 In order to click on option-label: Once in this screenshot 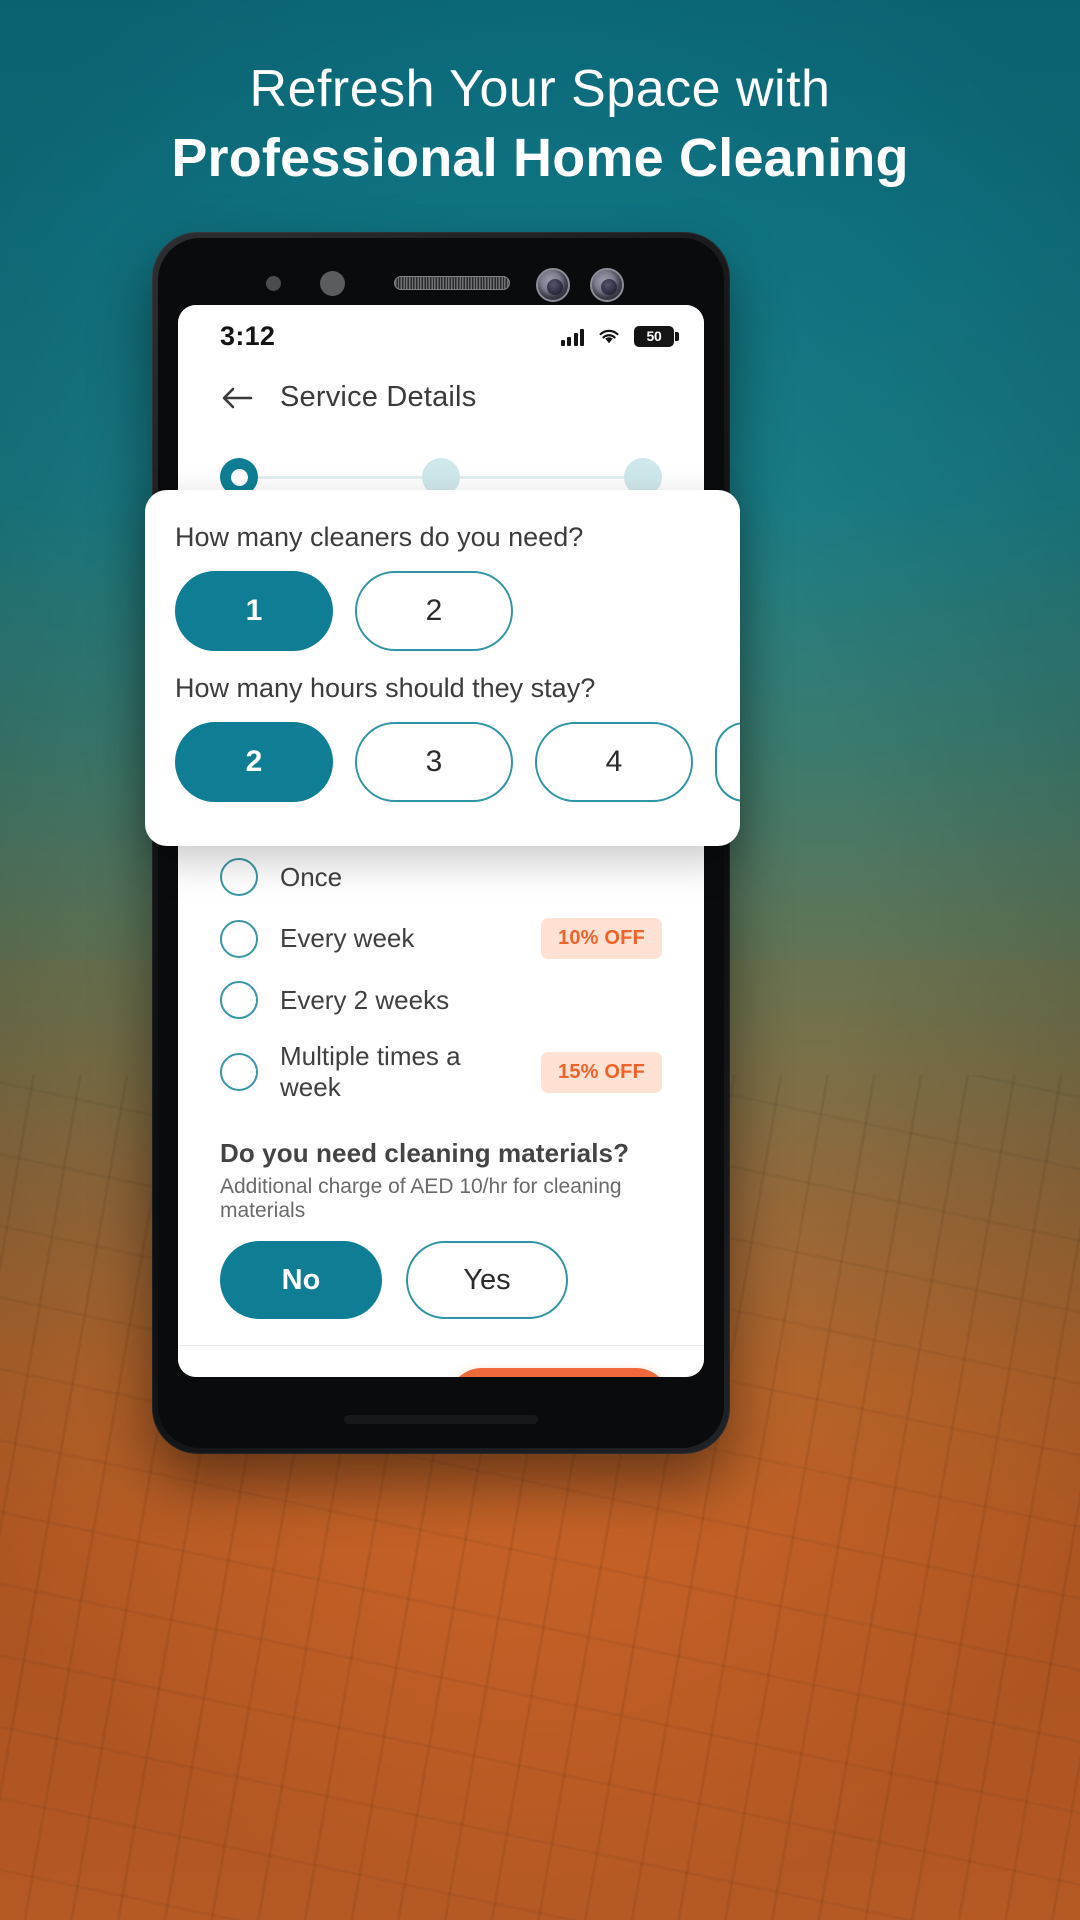, I will do `click(311, 876)`.